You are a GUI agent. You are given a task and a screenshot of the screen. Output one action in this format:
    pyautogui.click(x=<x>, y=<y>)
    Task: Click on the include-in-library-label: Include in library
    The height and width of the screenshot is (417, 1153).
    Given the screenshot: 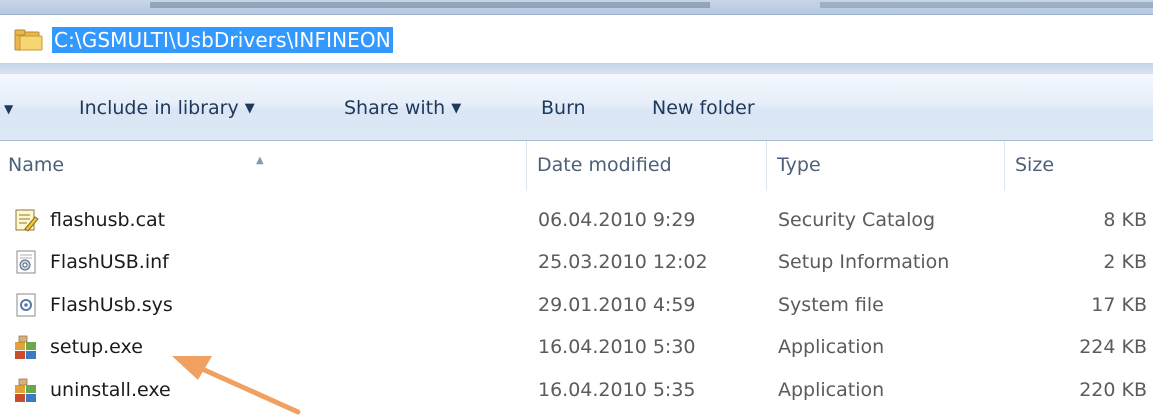 What is the action you would take?
    pyautogui.click(x=159, y=108)
    